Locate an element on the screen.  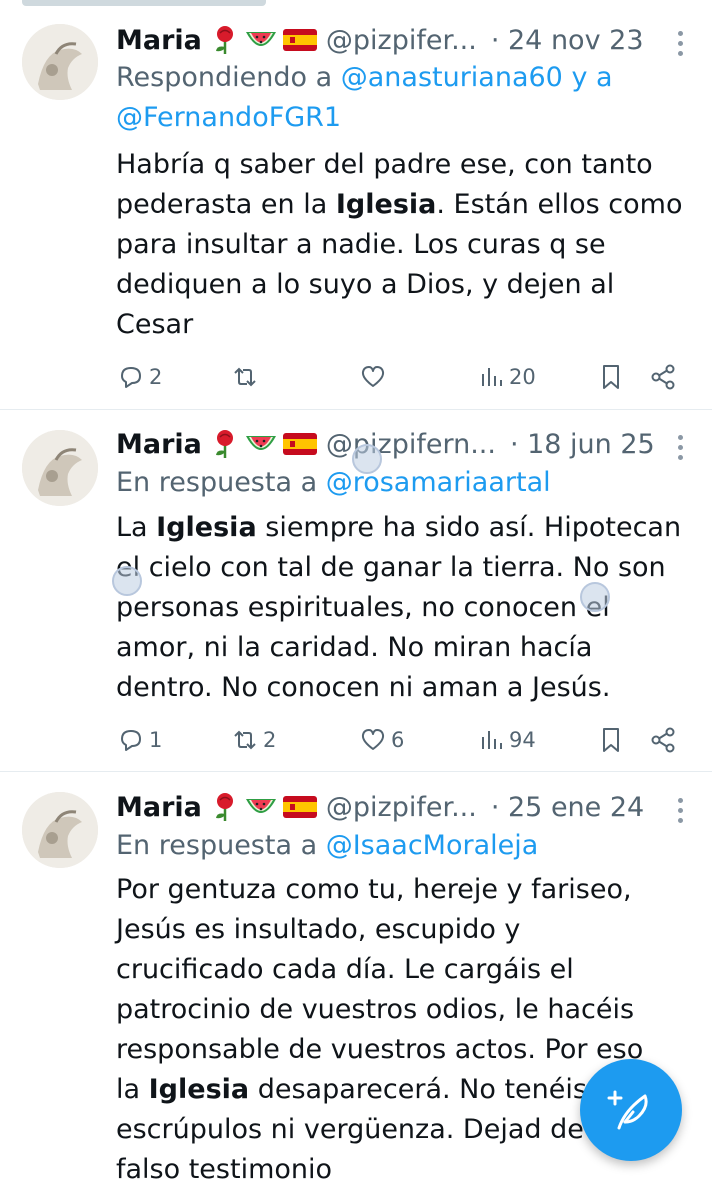
tweet-date: · 18 jun 25 is located at coordinates (582, 444).